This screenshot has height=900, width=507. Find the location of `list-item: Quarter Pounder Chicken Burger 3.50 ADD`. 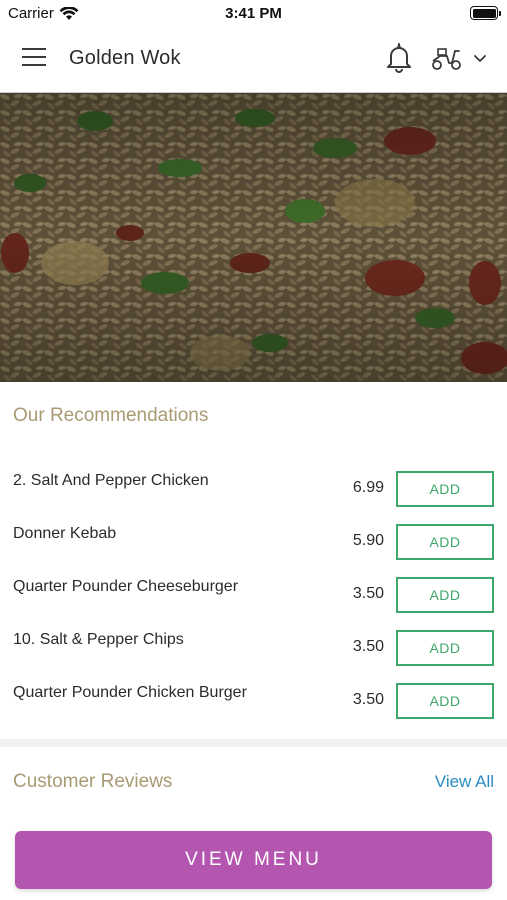

list-item: Quarter Pounder Chicken Burger 3.50 ADD is located at coordinates (253, 698).